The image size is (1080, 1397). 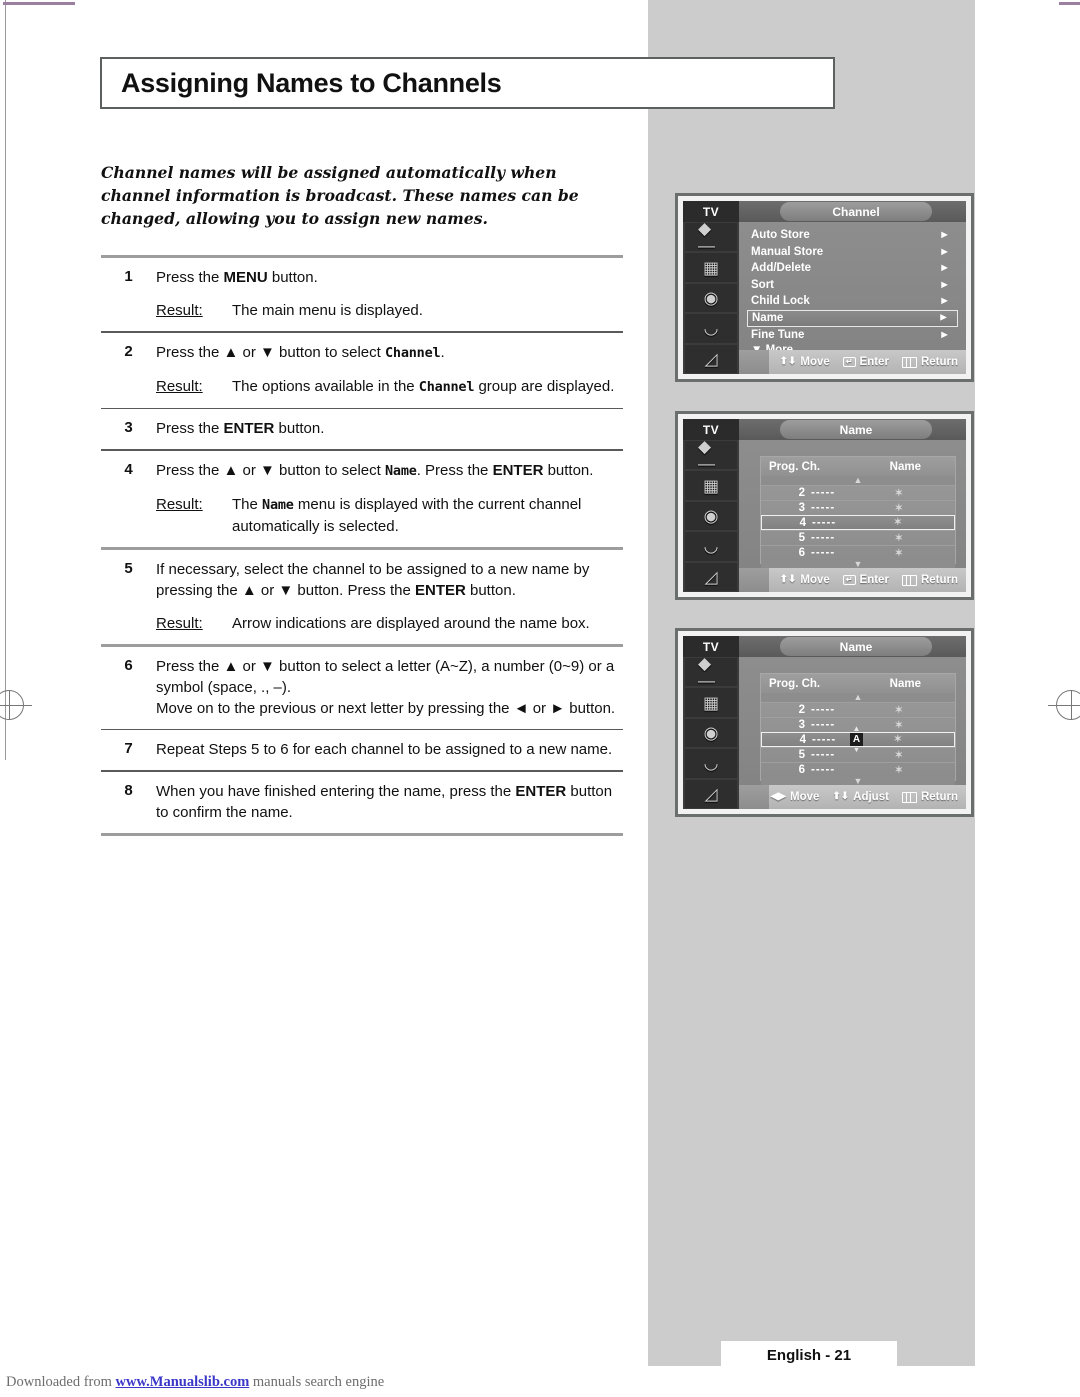 I want to click on osd-footer-hints: ⬆⬇ Move ↵ Enter Return, so click(x=852, y=580).